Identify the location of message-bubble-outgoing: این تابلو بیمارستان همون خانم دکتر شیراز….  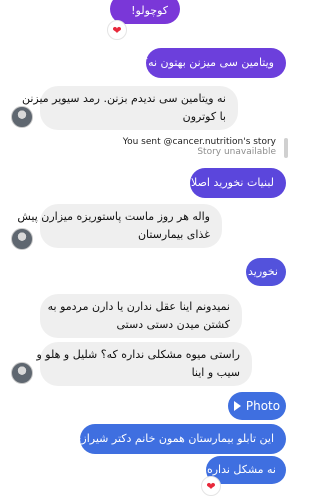
(179, 439).